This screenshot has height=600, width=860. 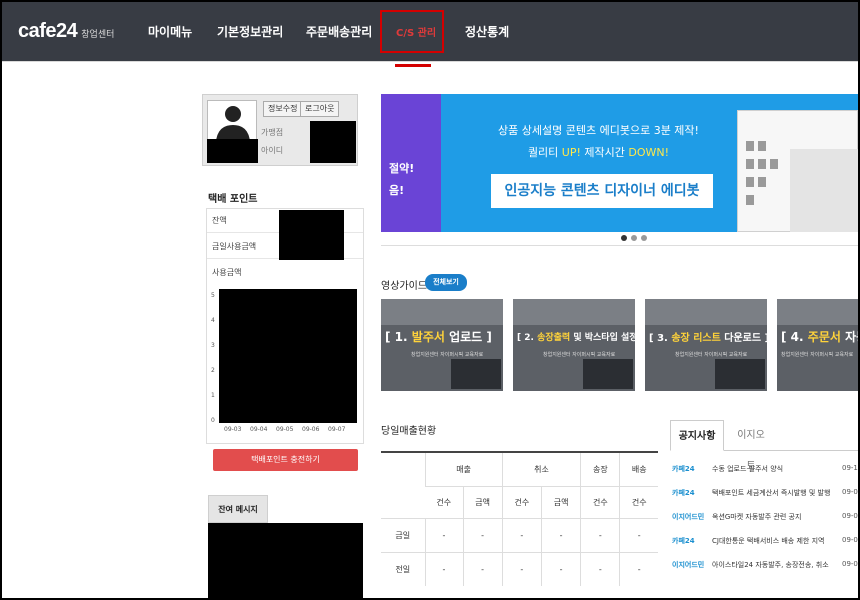 What do you see at coordinates (227, 272) in the screenshot?
I see `usage-label: 사용금액` at bounding box center [227, 272].